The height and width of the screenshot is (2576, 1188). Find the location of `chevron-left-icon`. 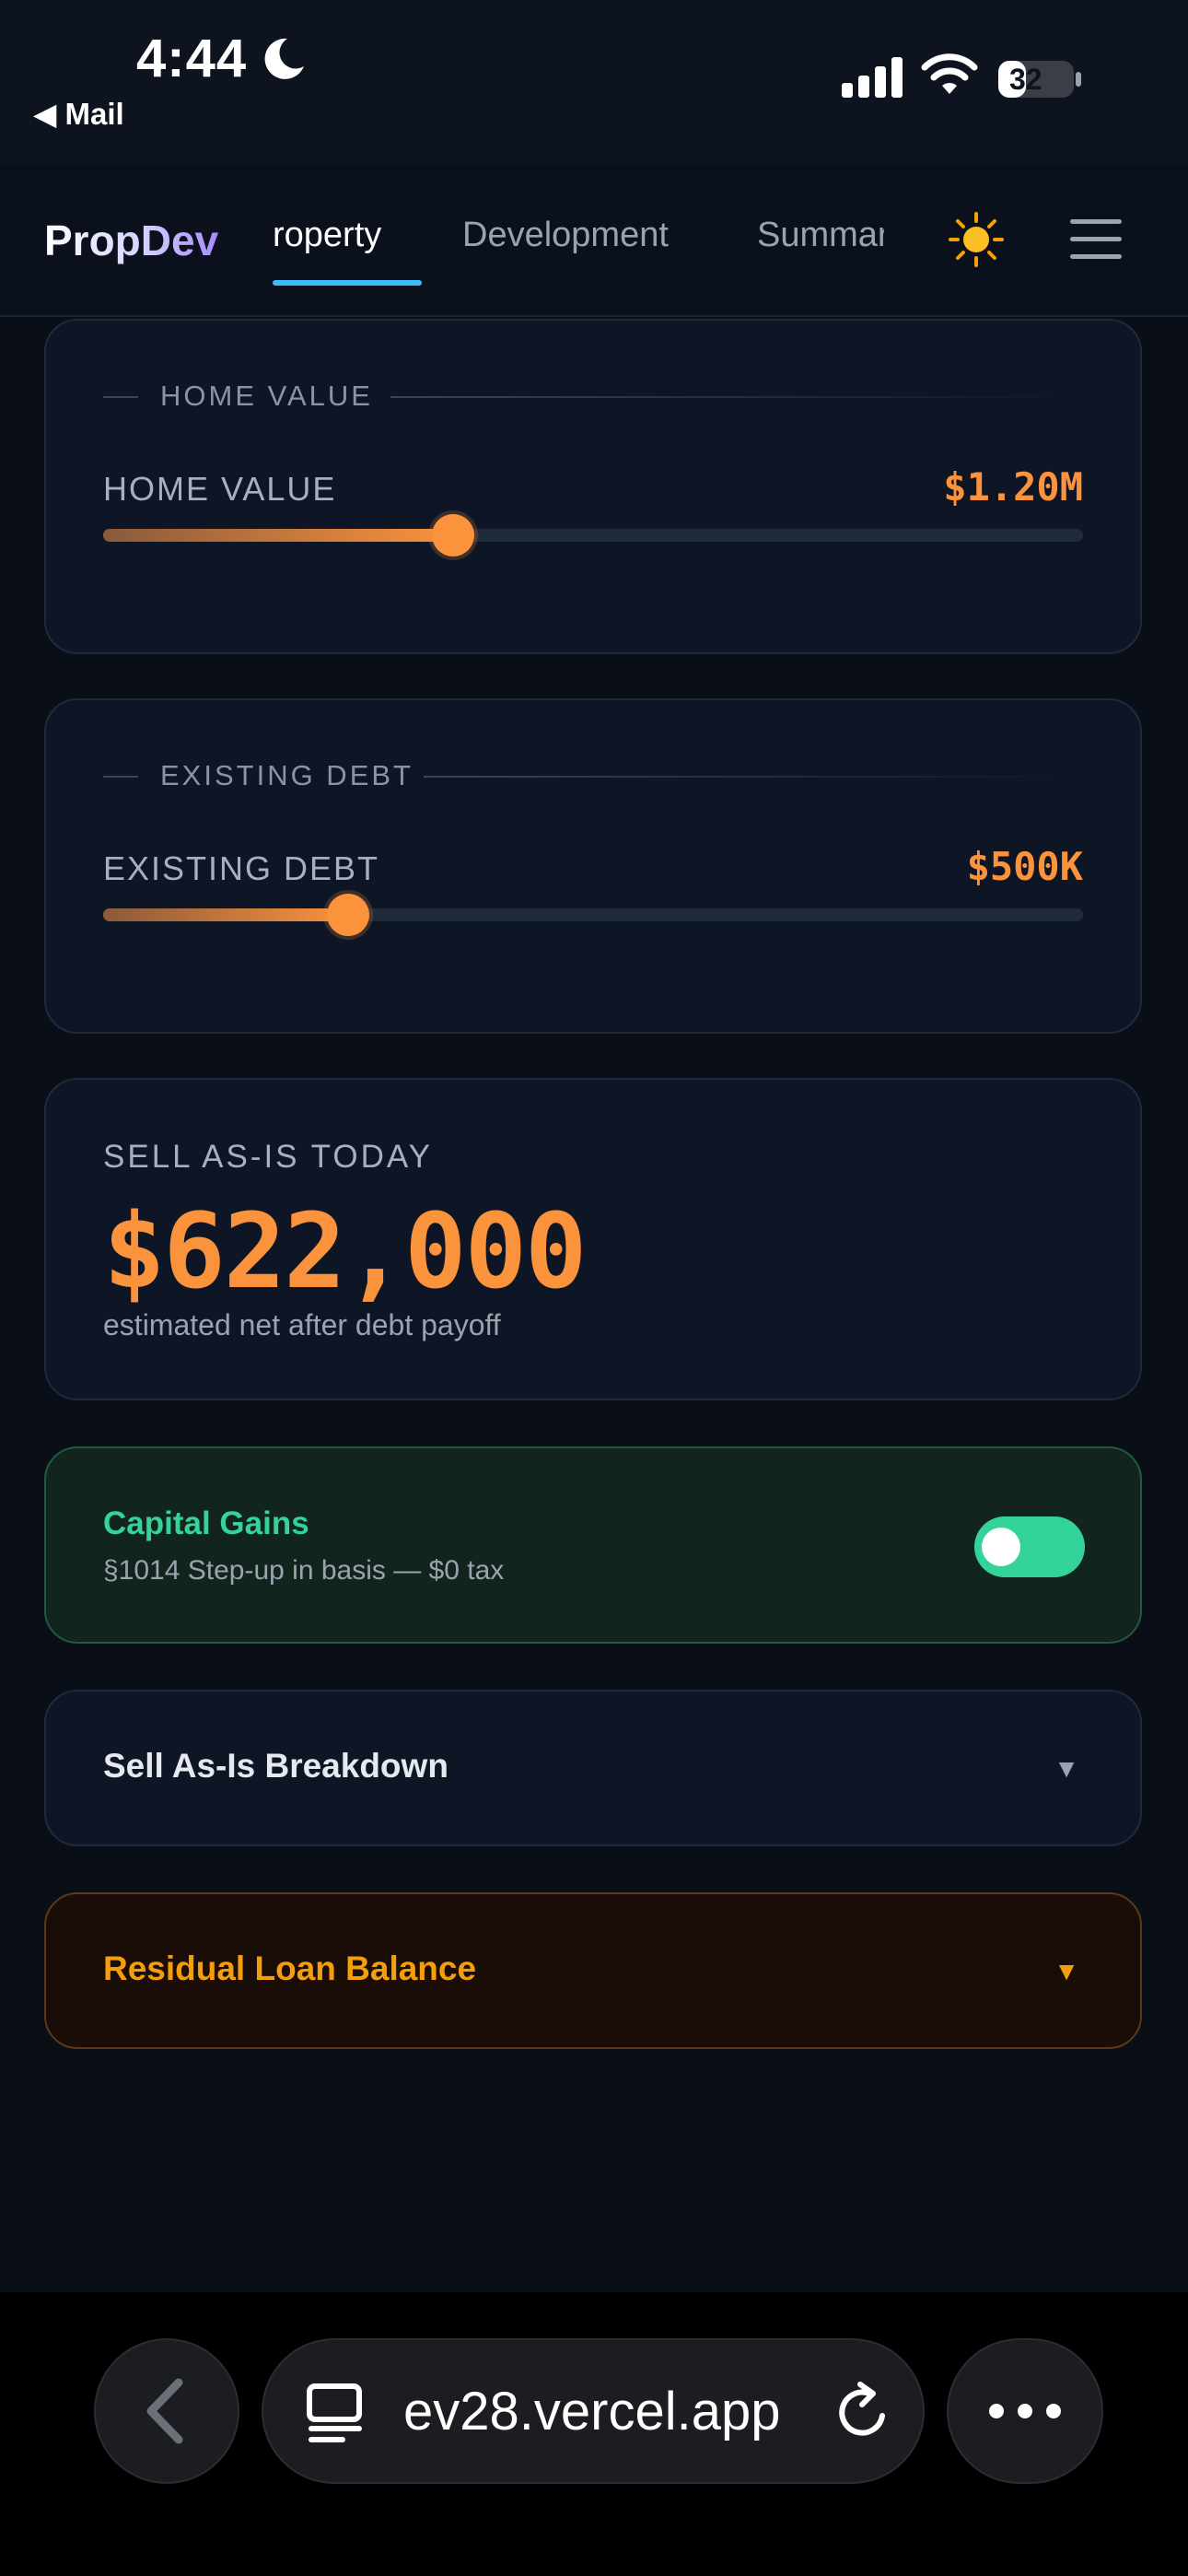

chevron-left-icon is located at coordinates (164, 2411).